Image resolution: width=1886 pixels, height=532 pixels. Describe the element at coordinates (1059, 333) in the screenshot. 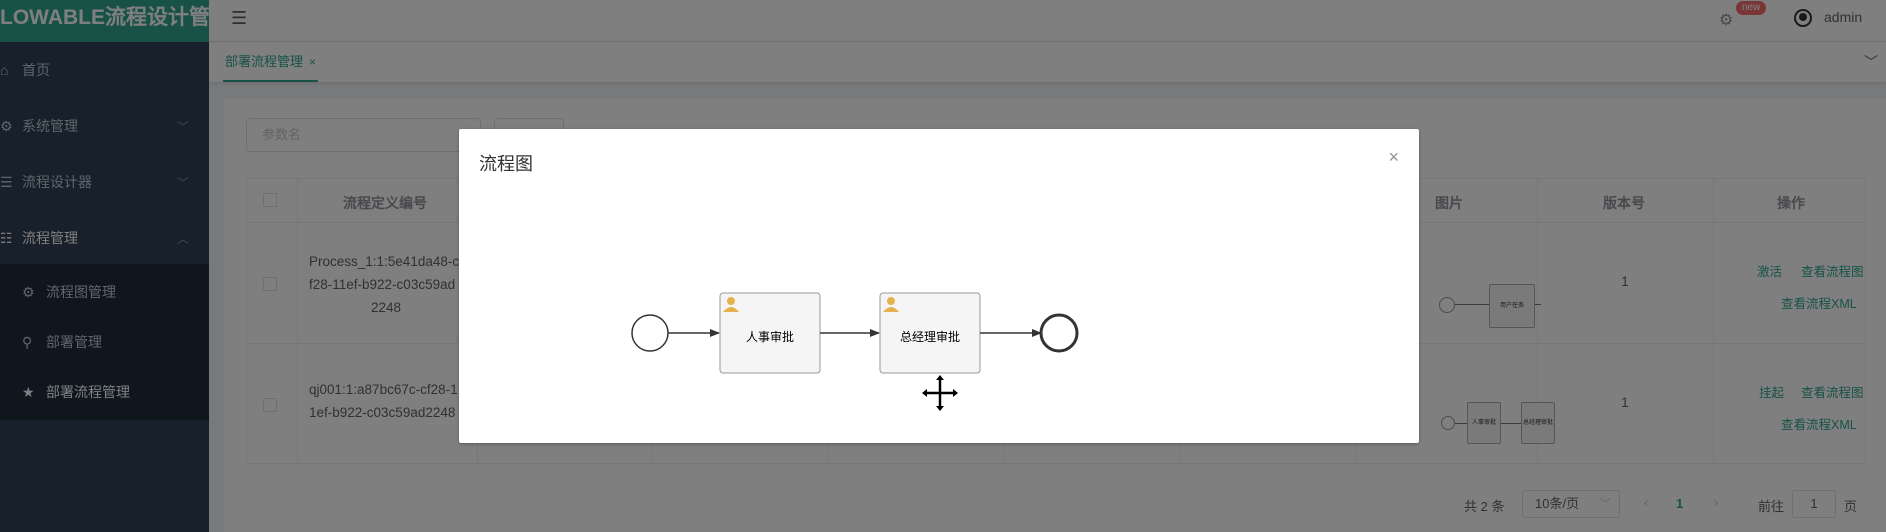

I see `end-event` at that location.